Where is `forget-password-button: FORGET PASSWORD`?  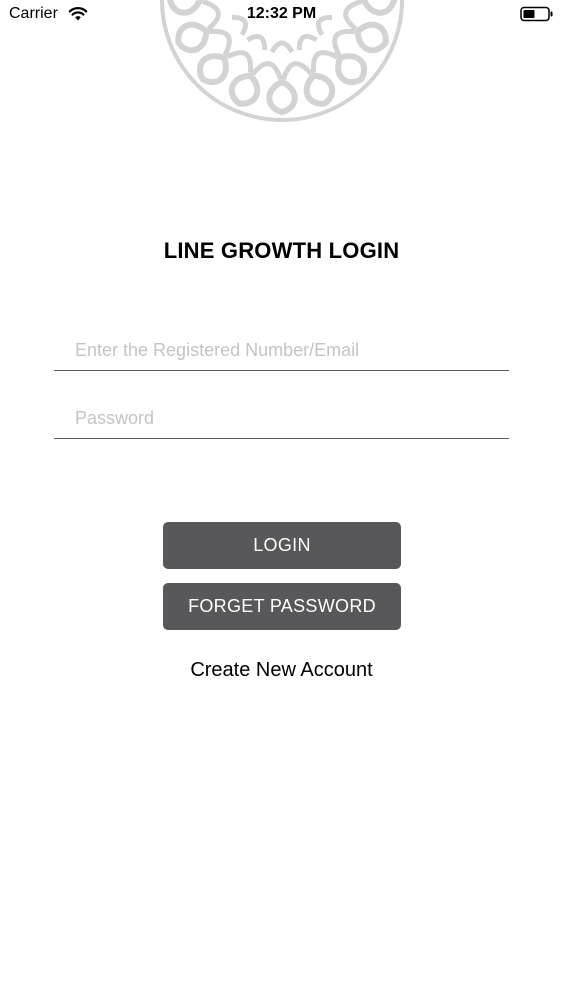 forget-password-button: FORGET PASSWORD is located at coordinates (282, 606).